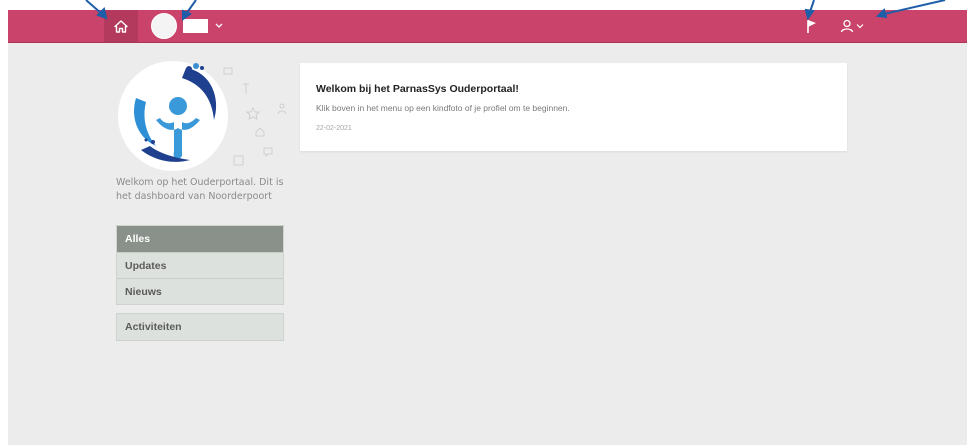 This screenshot has height=445, width=967. I want to click on card-date: 22-02-2021, so click(334, 128).